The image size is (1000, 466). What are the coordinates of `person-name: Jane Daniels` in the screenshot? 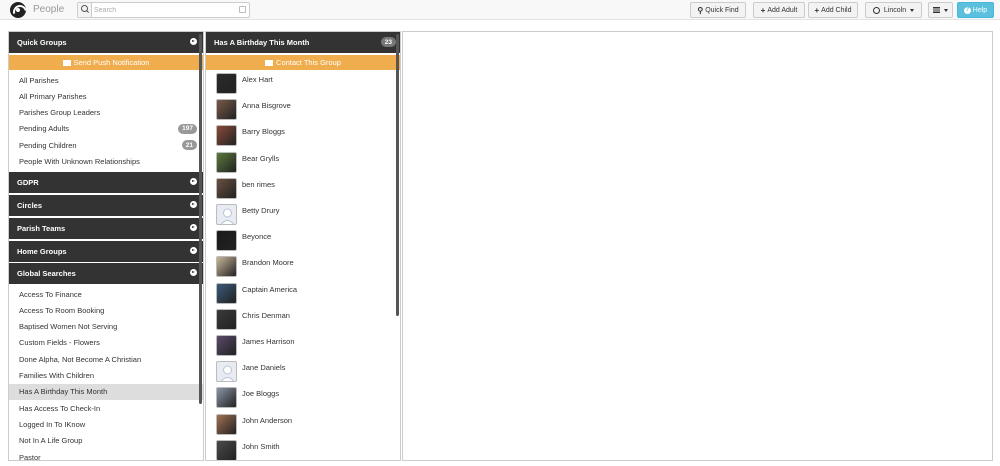 It's located at (263, 367).